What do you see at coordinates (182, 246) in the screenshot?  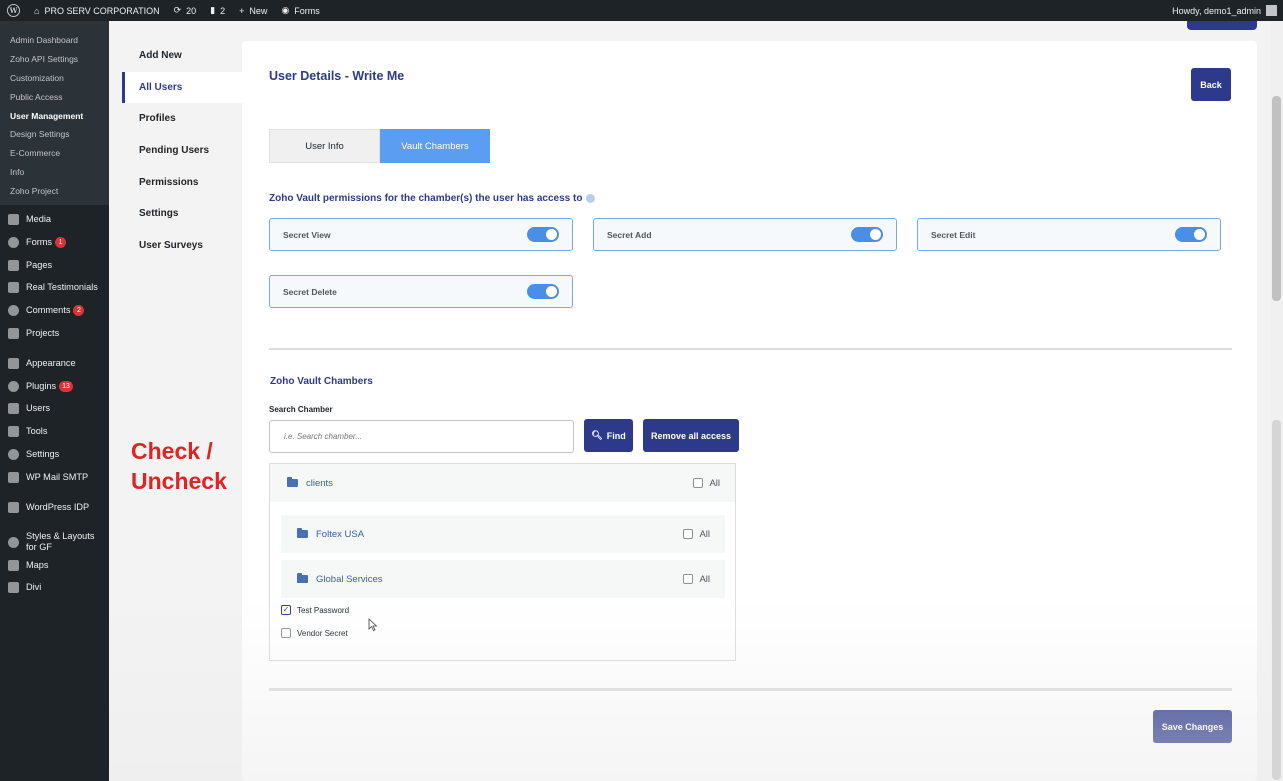 I see `subnav-item: User Surveys` at bounding box center [182, 246].